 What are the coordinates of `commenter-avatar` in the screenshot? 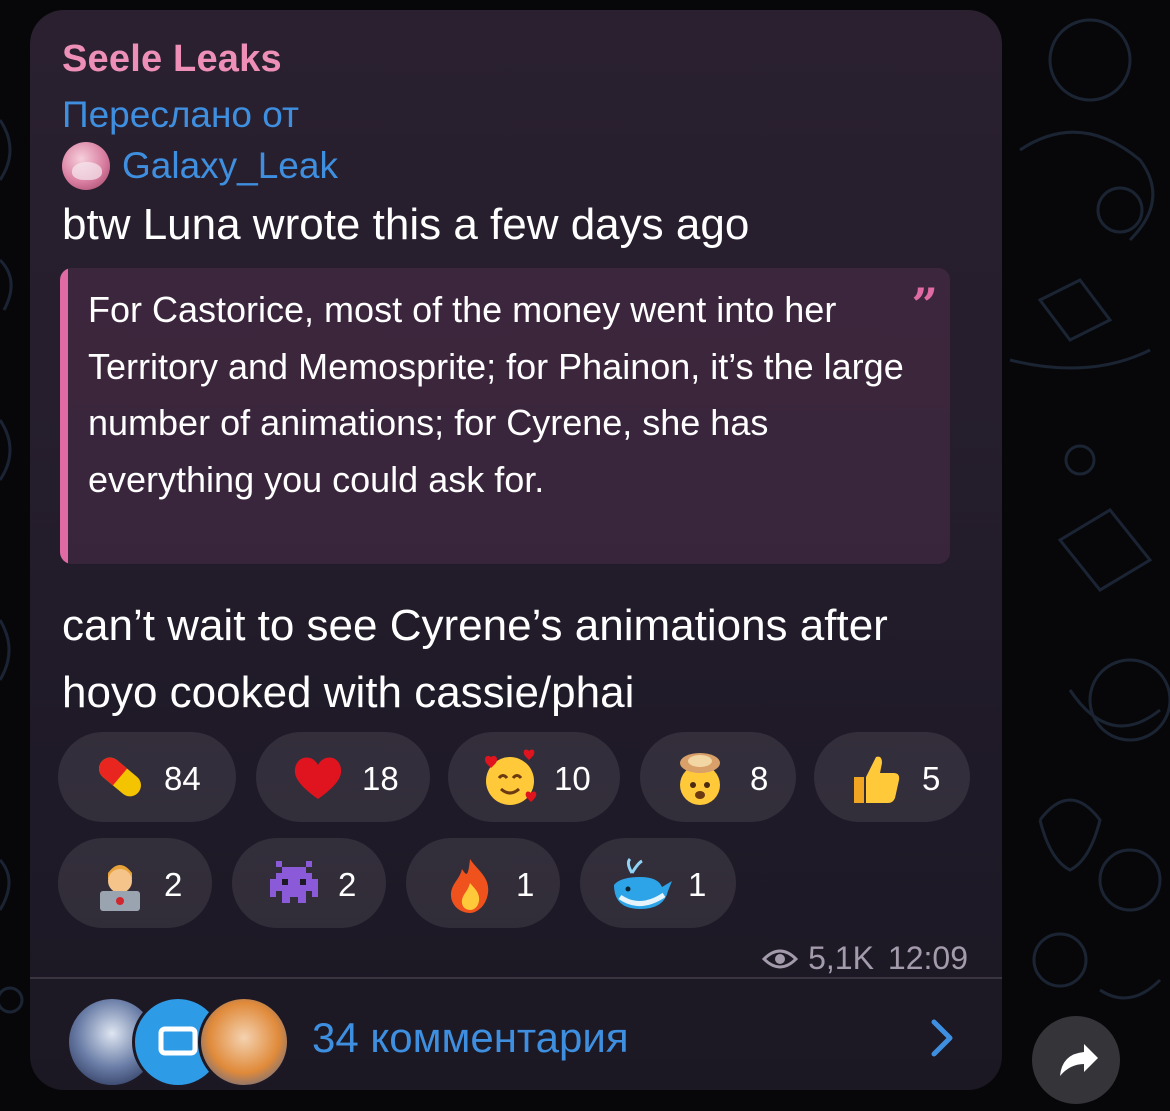 It's located at (244, 1042).